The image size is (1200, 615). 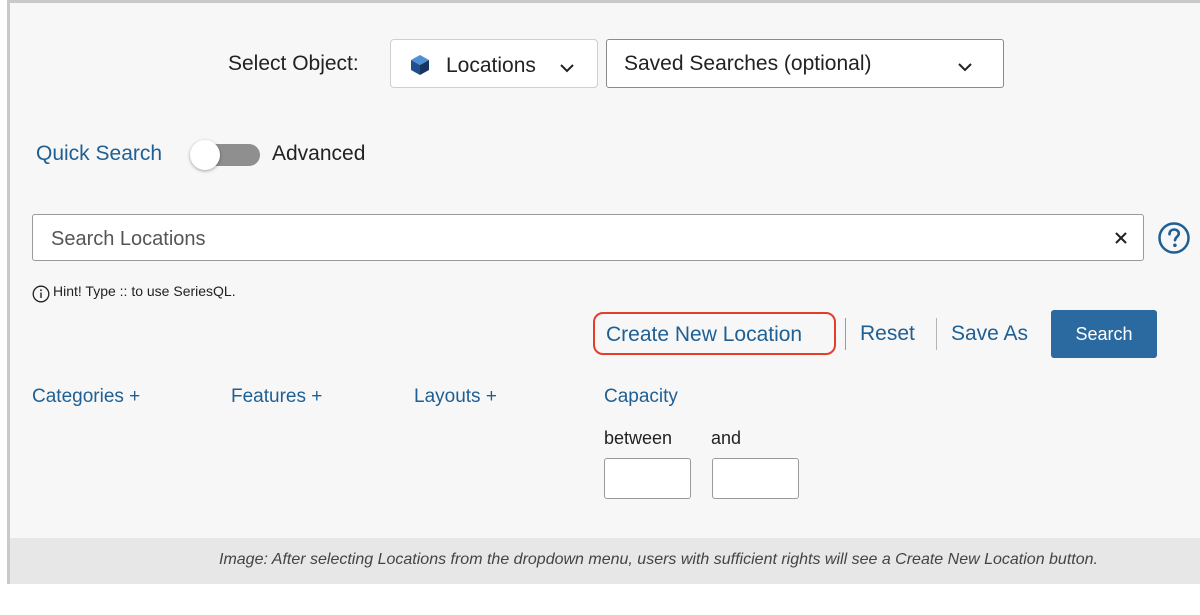 I want to click on capacity-max-input, so click(x=755, y=478).